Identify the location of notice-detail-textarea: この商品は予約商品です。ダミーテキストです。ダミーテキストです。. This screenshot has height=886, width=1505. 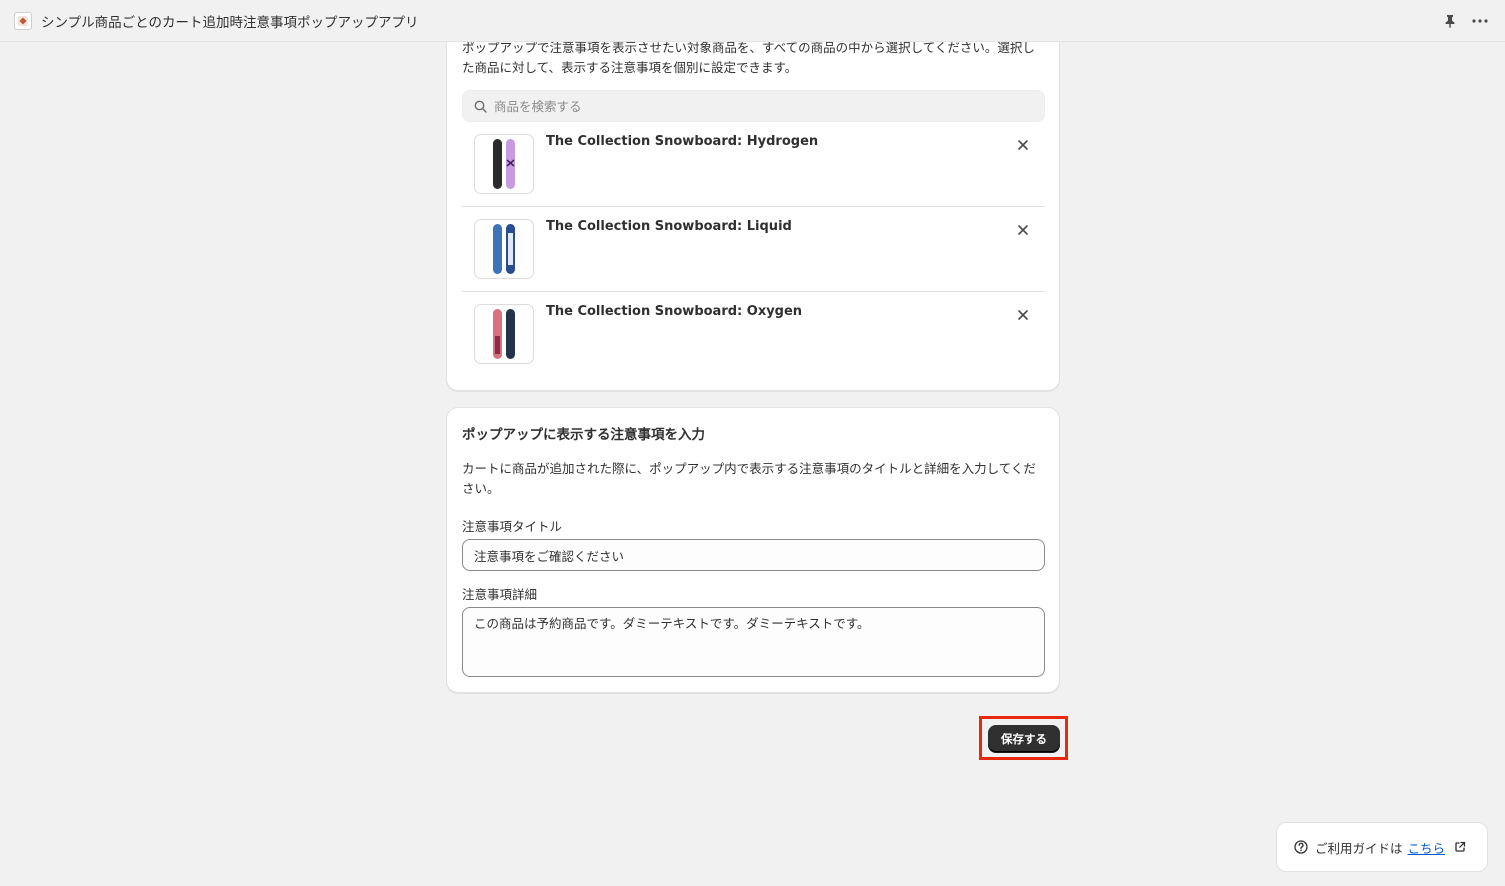
(753, 642).